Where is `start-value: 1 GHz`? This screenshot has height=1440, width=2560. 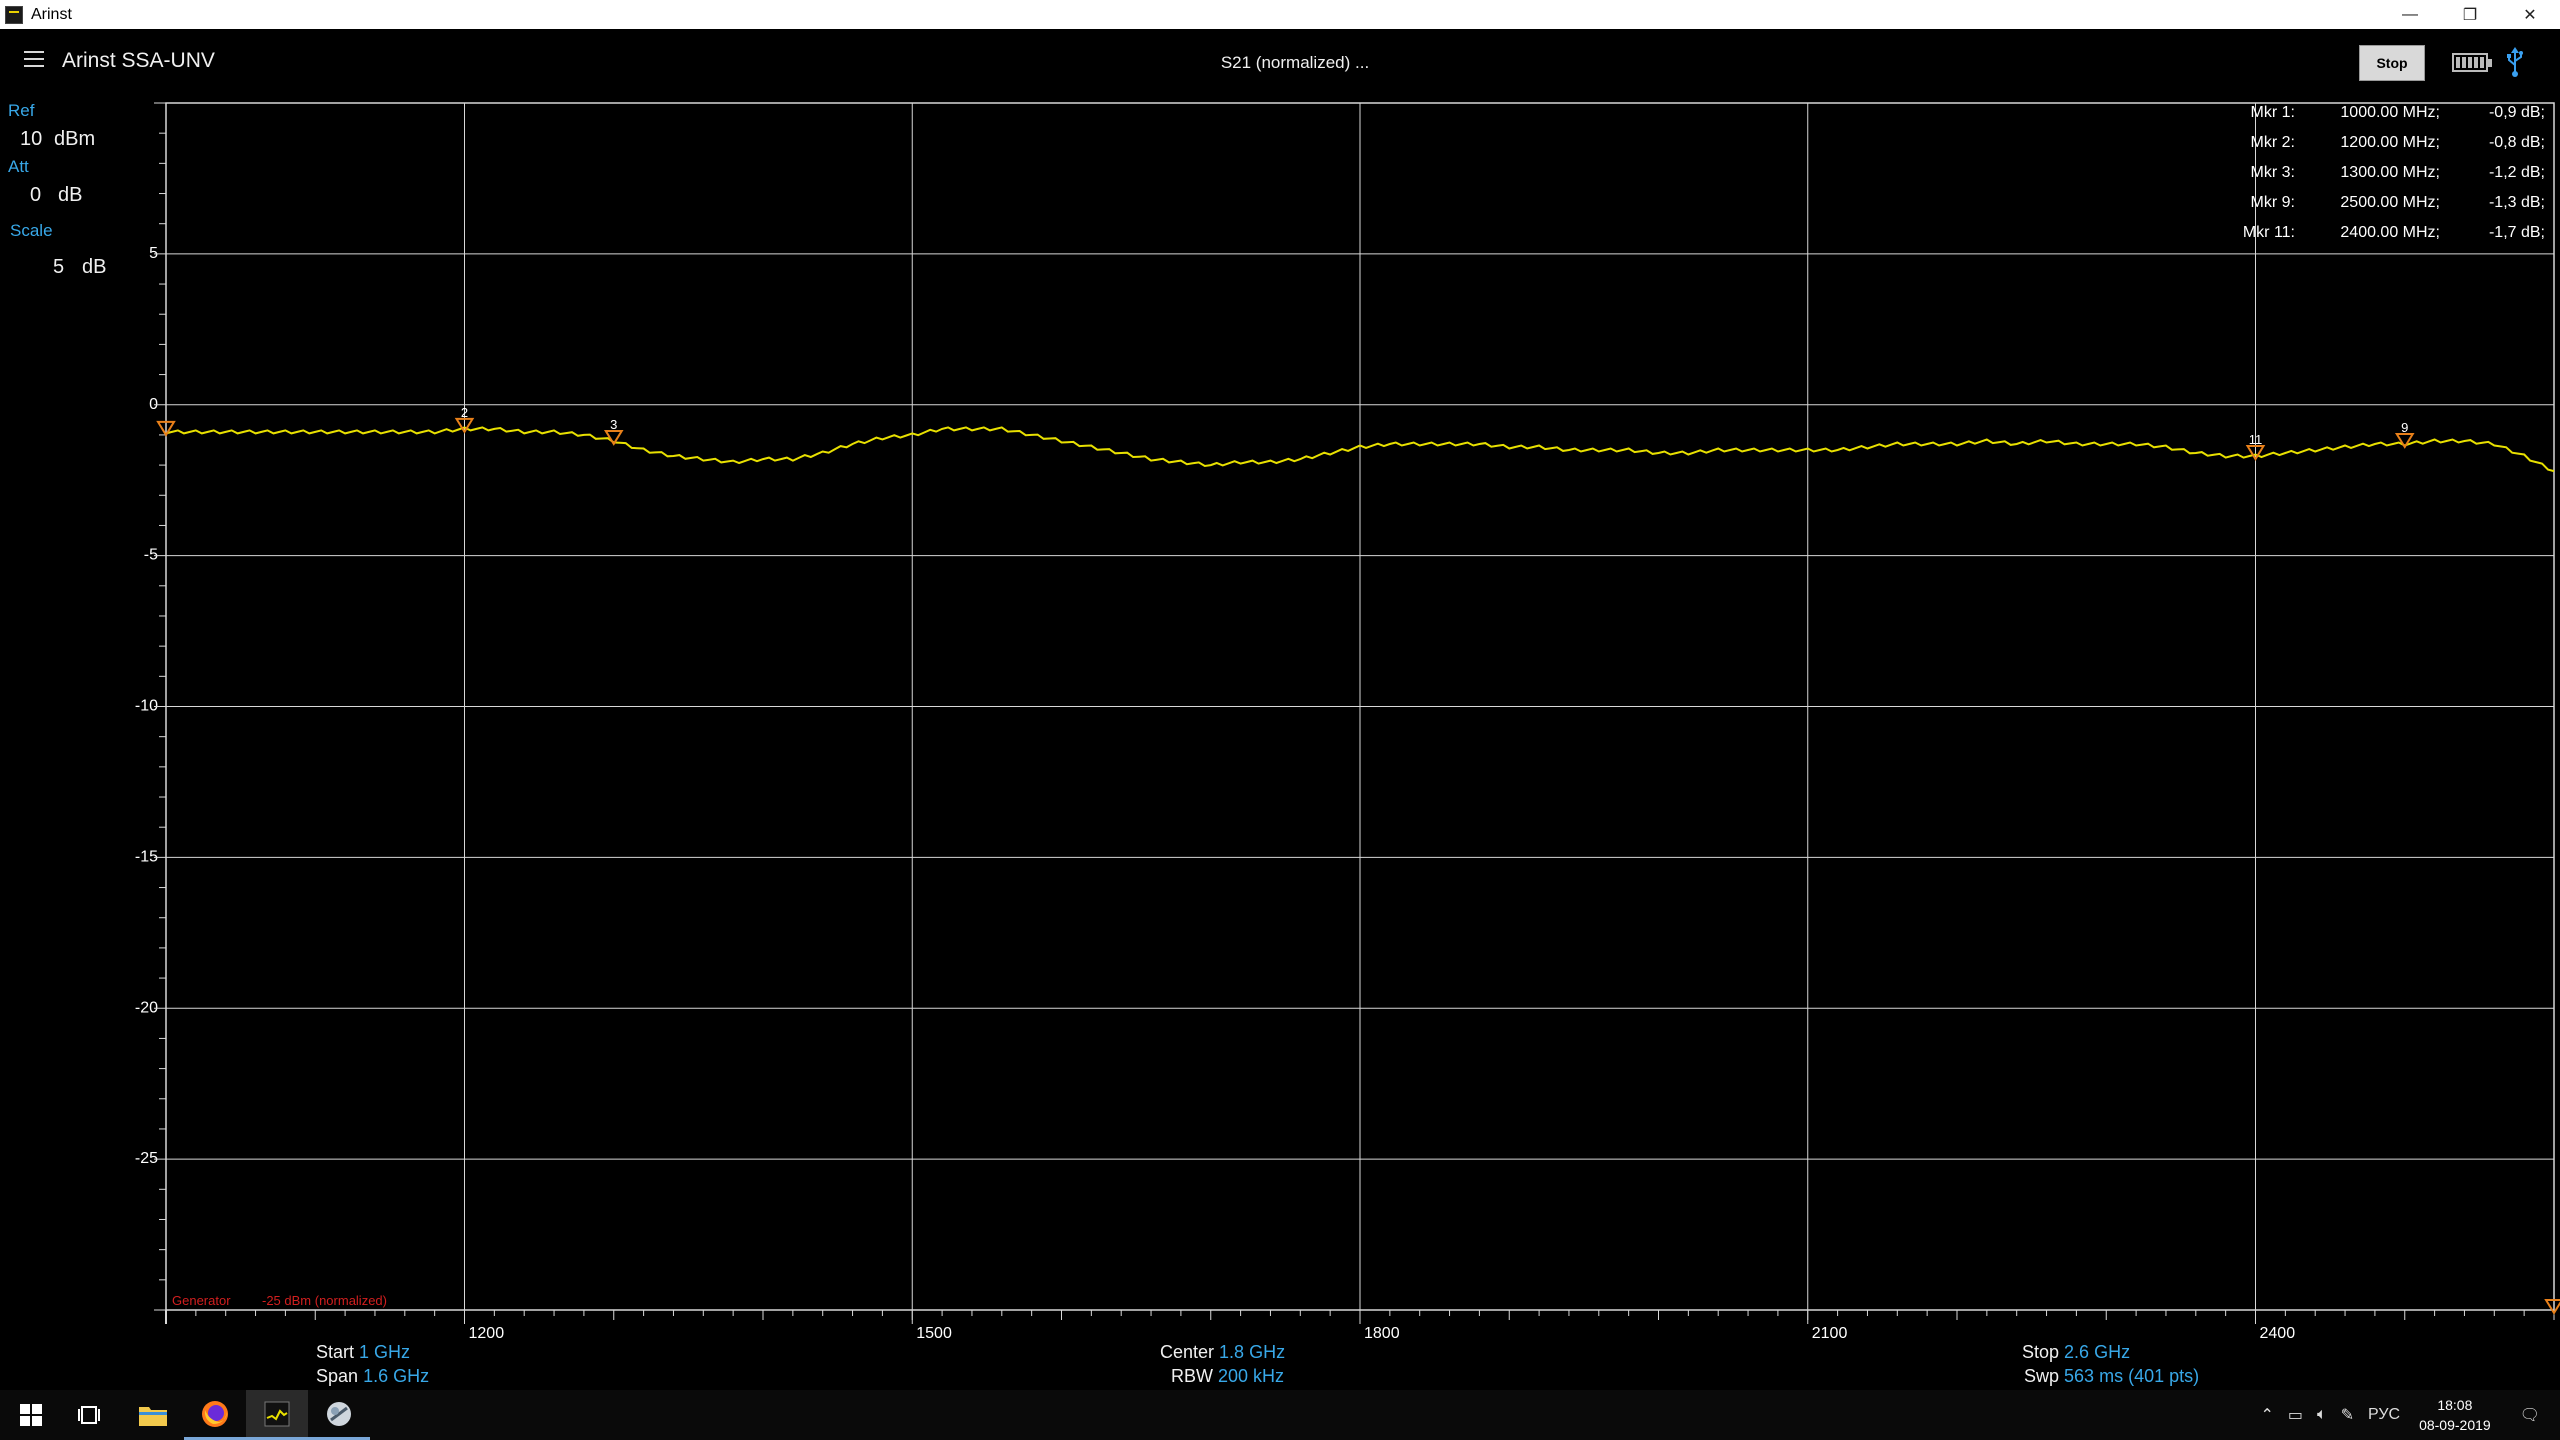
start-value: 1 GHz is located at coordinates (384, 1352).